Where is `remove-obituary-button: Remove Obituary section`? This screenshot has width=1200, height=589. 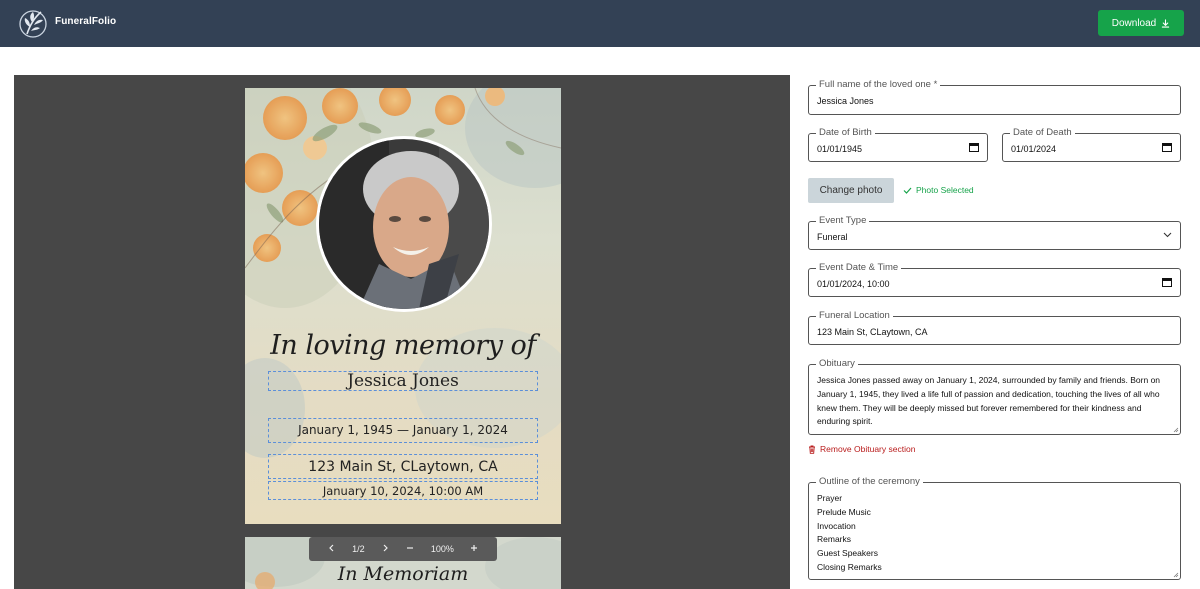
remove-obituary-button: Remove Obituary section is located at coordinates (861, 449).